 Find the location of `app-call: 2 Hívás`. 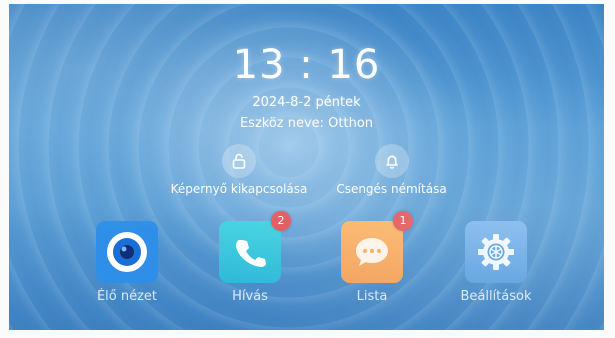

app-call: 2 Hívás is located at coordinates (250, 257).